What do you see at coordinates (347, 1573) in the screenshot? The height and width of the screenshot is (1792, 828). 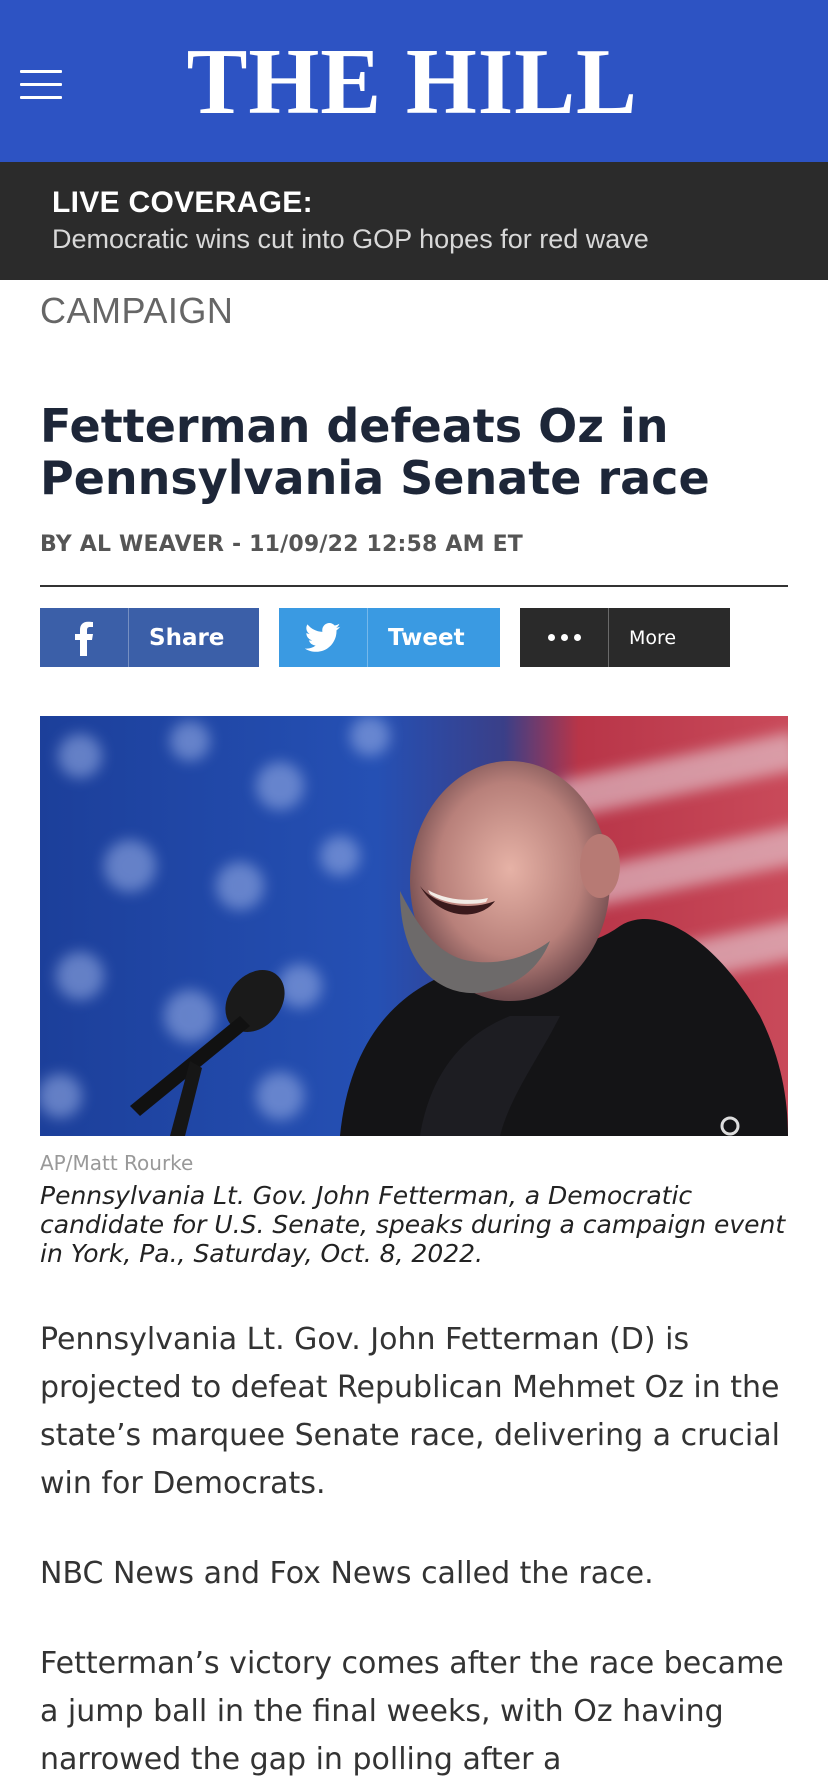 I see `article-paragraph: NBC News and Fox News called the race.` at bounding box center [347, 1573].